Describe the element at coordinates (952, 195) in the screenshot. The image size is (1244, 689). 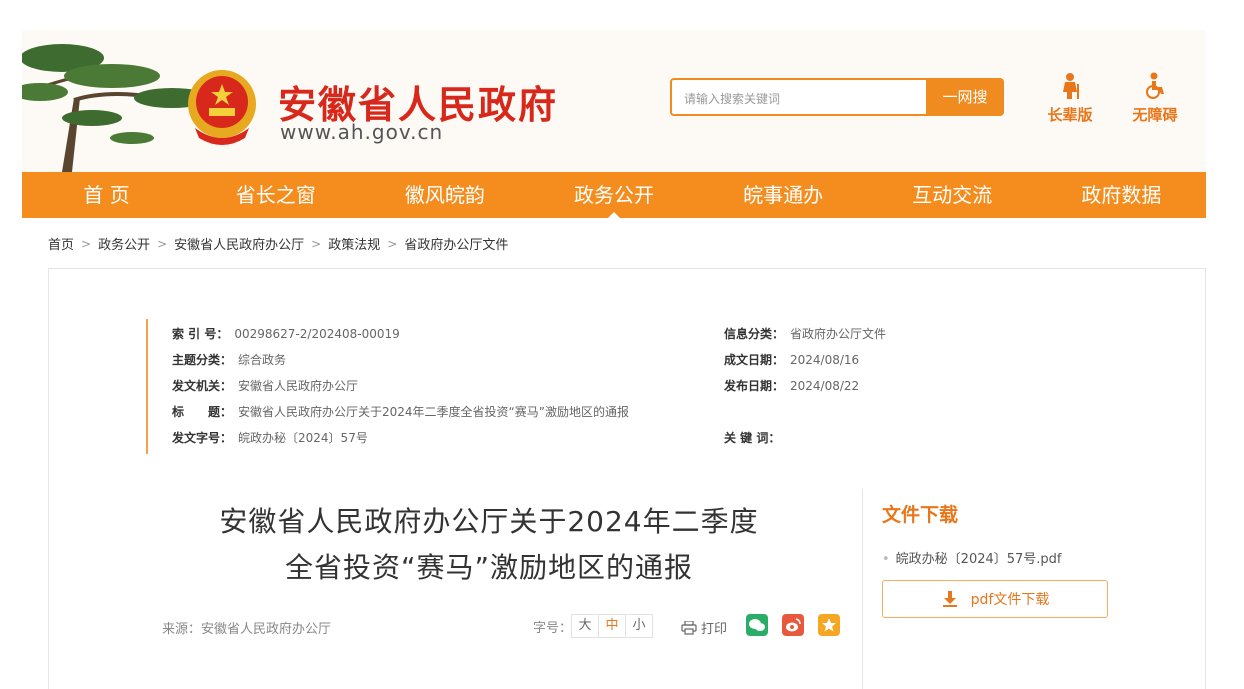
I see `nav-item-interaction: 互动交流` at that location.